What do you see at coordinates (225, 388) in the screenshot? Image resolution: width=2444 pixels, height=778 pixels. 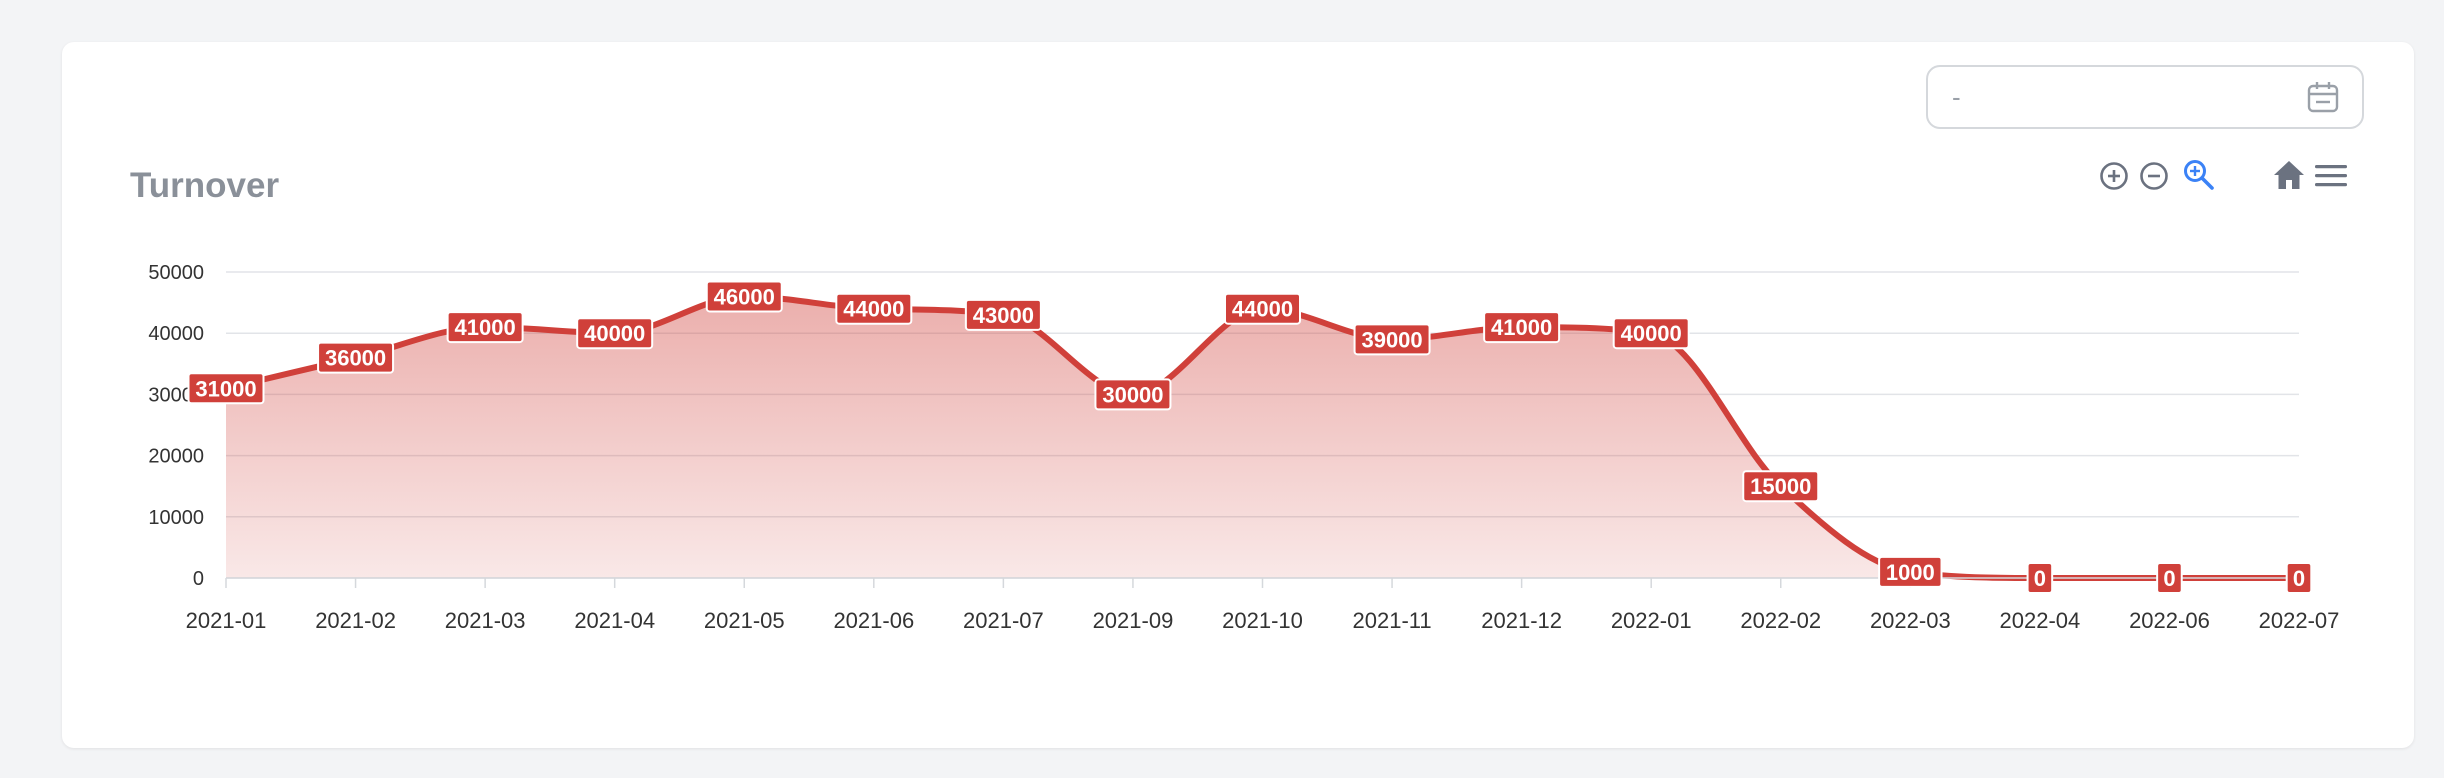 I see `data-label: 31000` at bounding box center [225, 388].